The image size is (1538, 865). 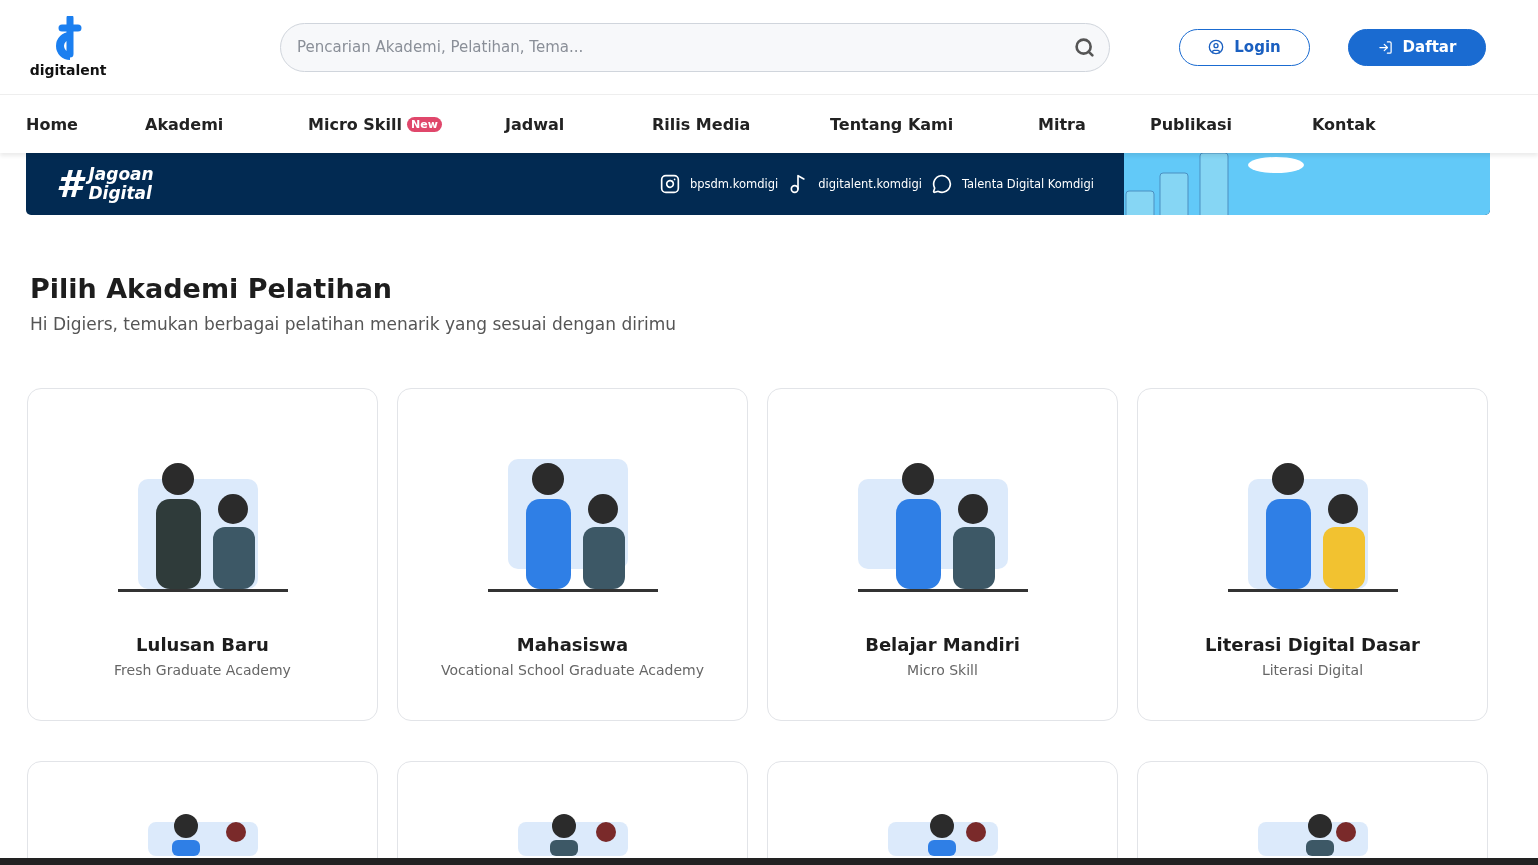 What do you see at coordinates (202, 670) in the screenshot?
I see `card-subtitle: Fresh Graduate Academy` at bounding box center [202, 670].